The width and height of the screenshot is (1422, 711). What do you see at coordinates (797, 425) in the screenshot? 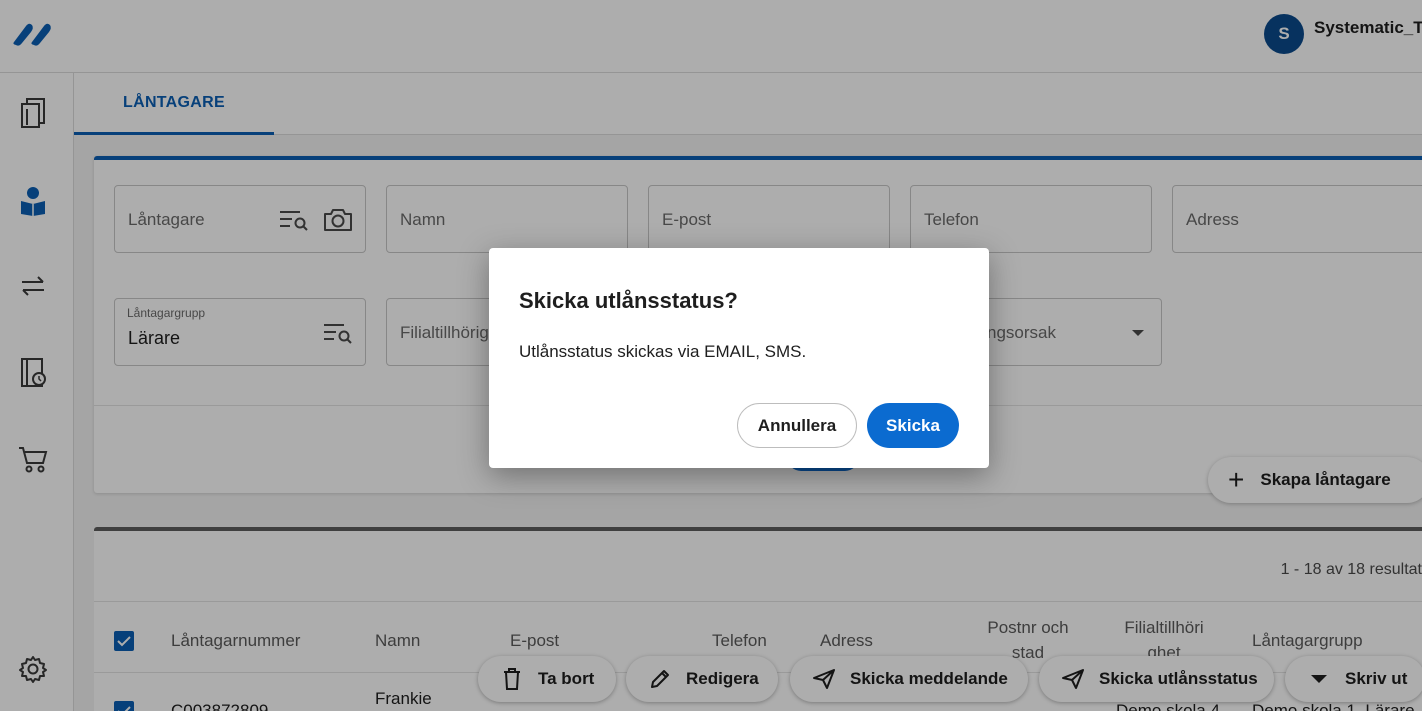
I see `cancel-button: Annullera` at bounding box center [797, 425].